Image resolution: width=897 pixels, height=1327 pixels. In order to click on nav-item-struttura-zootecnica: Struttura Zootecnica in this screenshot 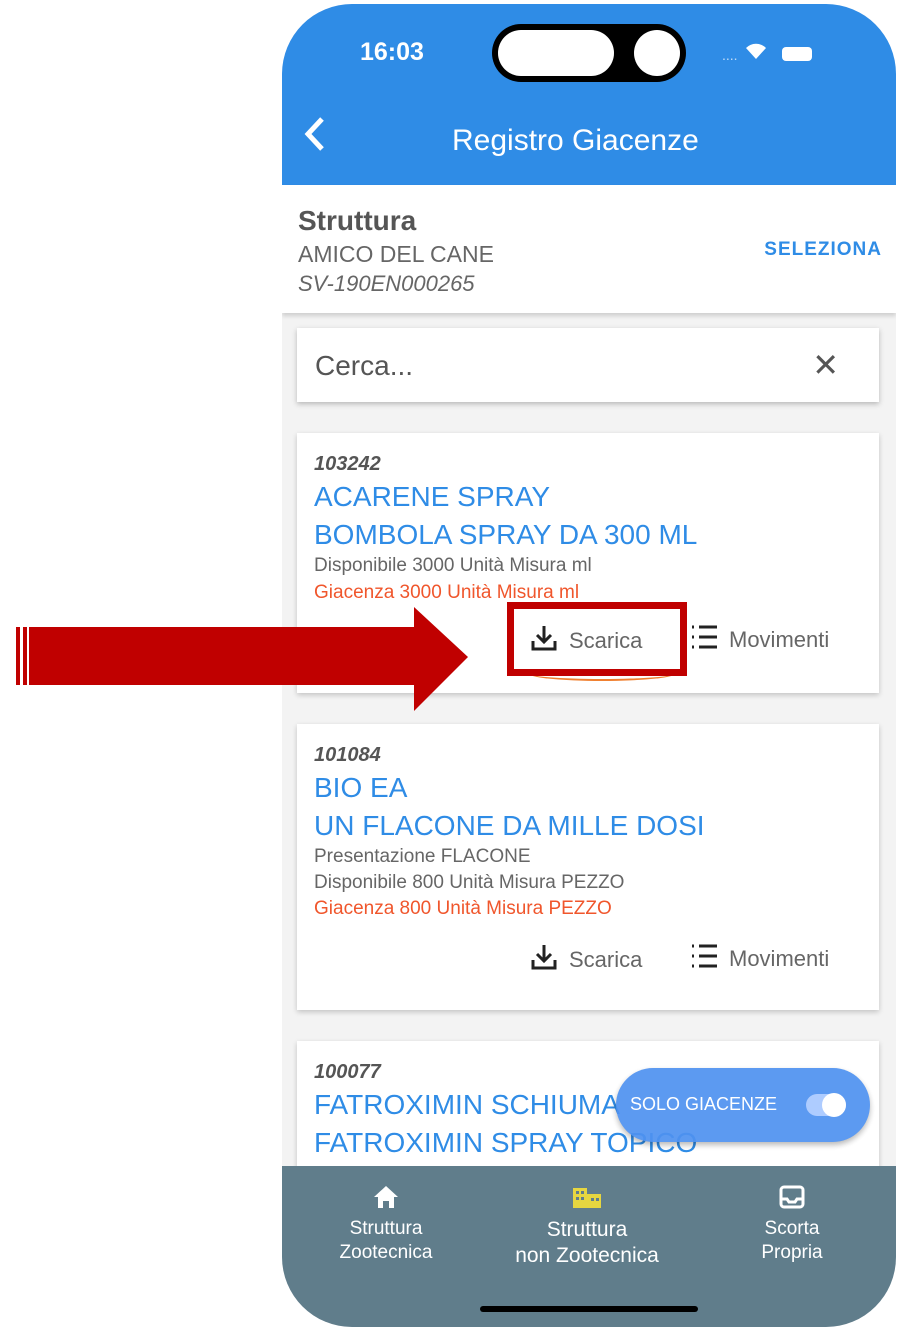, I will do `click(386, 1224)`.